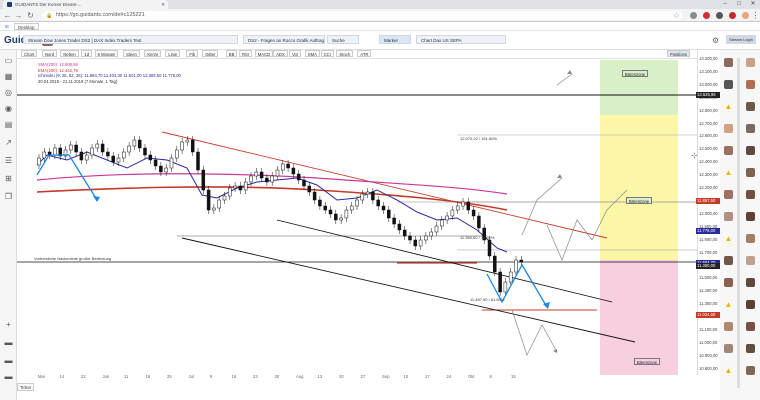 The image size is (760, 400). I want to click on copy-icon: ❐, so click(8, 196).